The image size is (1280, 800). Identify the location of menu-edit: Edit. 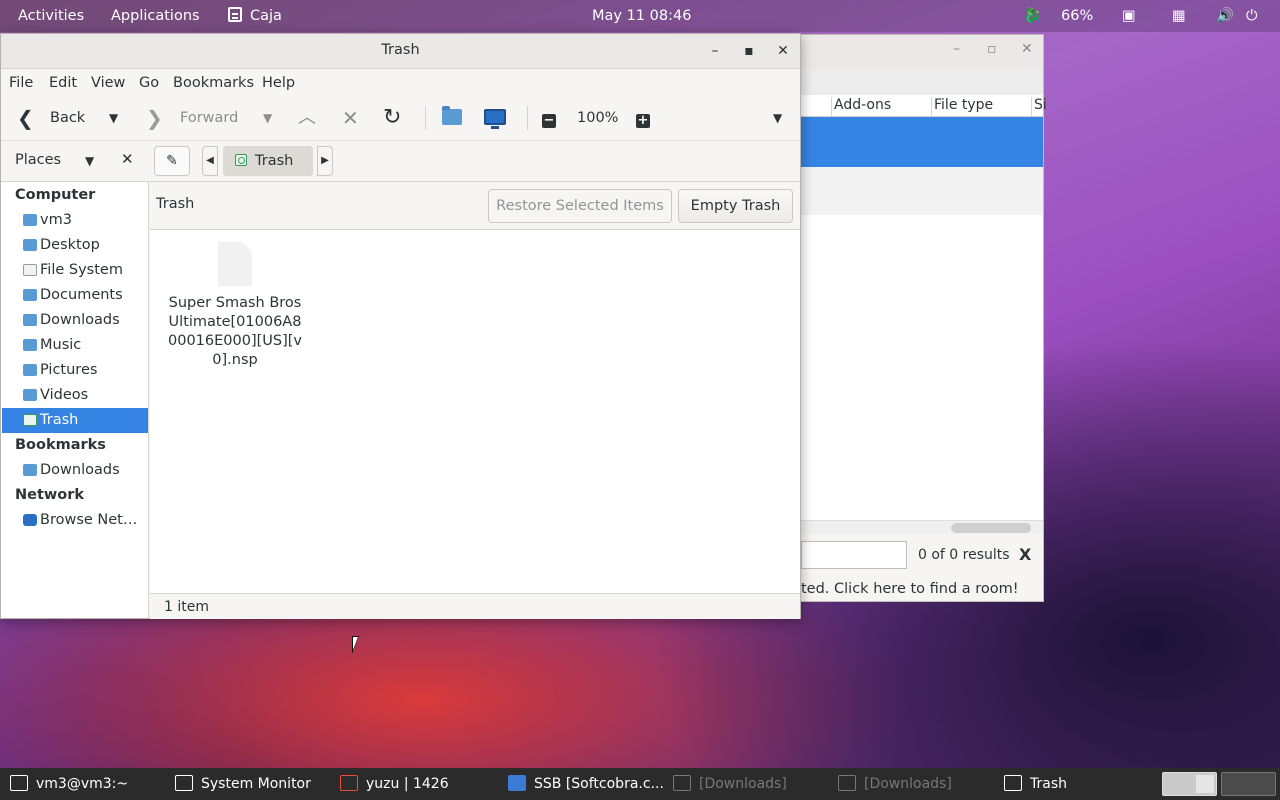
(63, 83).